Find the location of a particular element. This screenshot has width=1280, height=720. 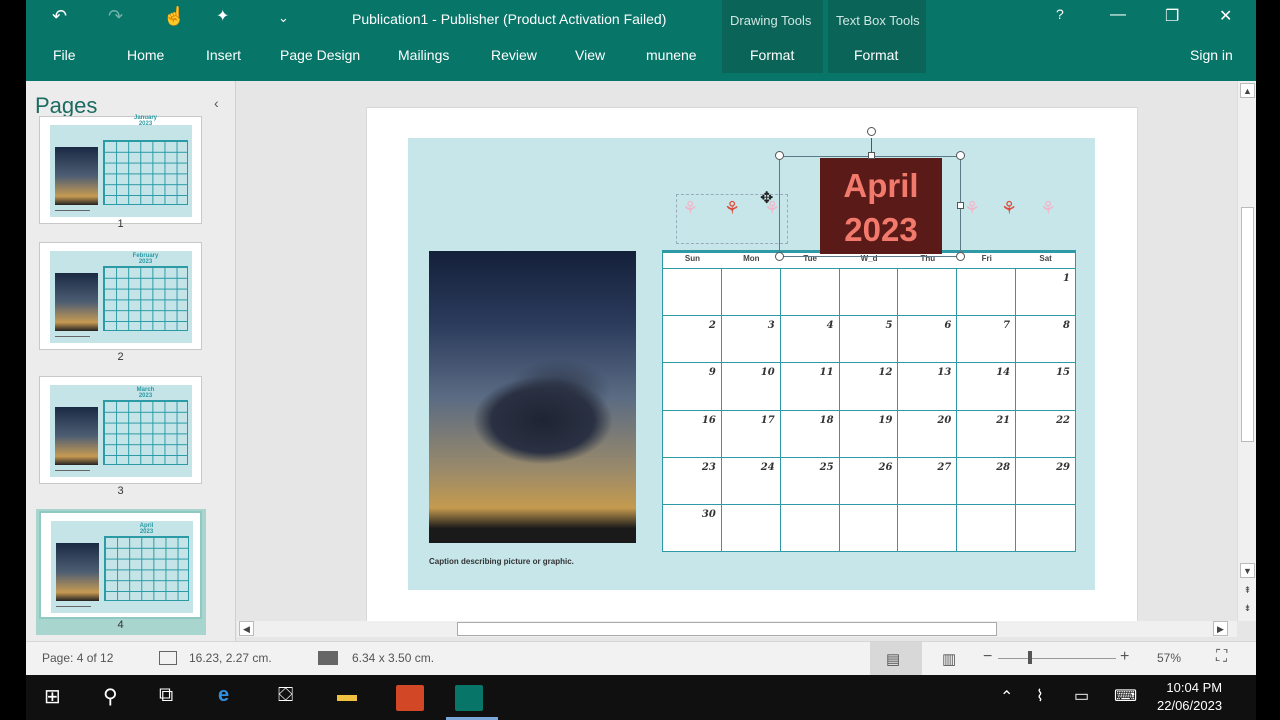

calendar-day-cell: 26 is located at coordinates (869, 481).